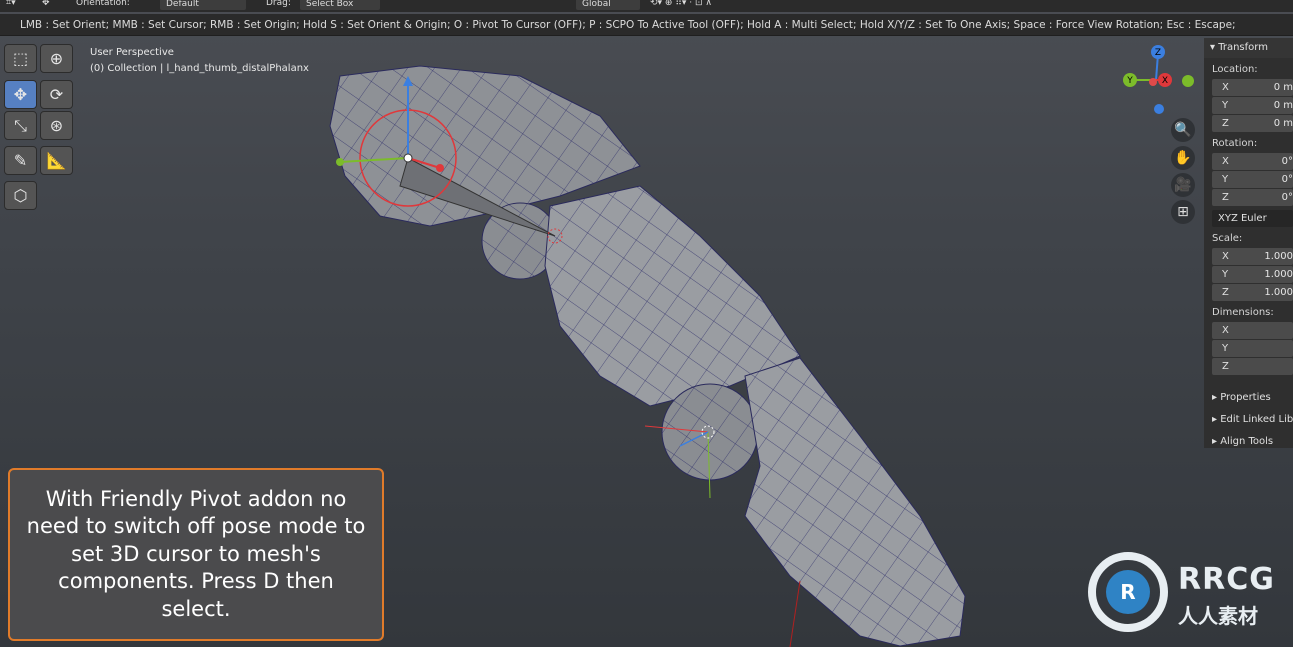 Image resolution: width=1293 pixels, height=647 pixels. I want to click on svg-text: R, so click(1127, 592).